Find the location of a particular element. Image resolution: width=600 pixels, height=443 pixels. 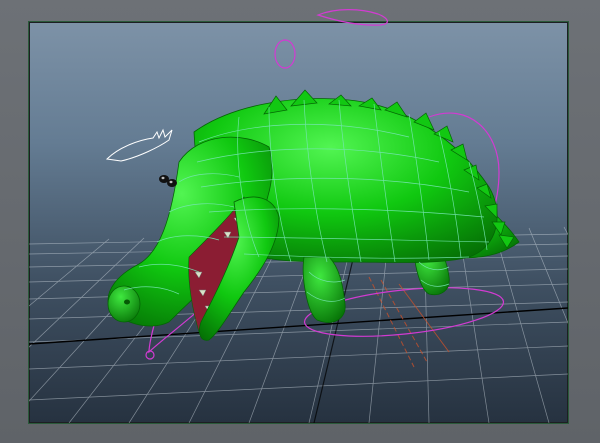

head-control-curve is located at coordinates (352, 17).